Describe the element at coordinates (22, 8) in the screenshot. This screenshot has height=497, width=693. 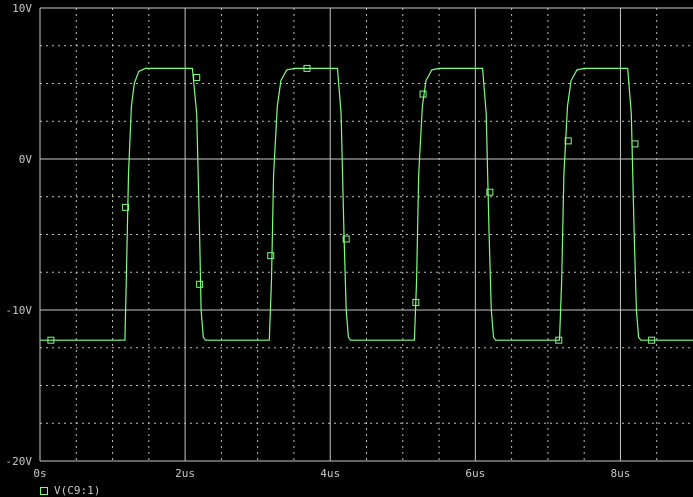
I see `y-tick-label: 10V` at that location.